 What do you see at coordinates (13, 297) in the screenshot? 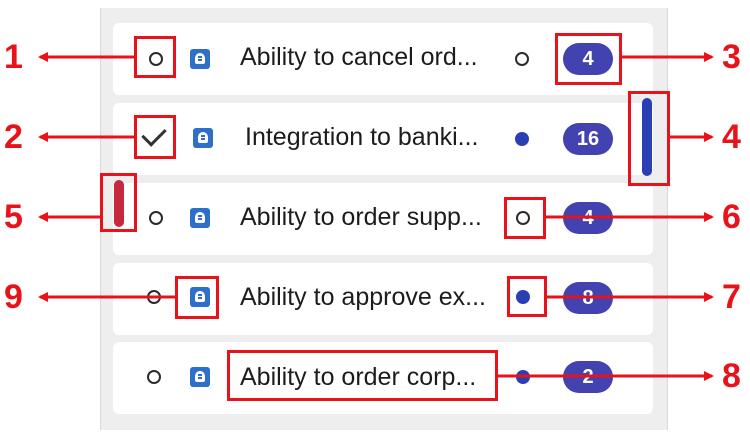
I see `callout-number-9: 9` at bounding box center [13, 297].